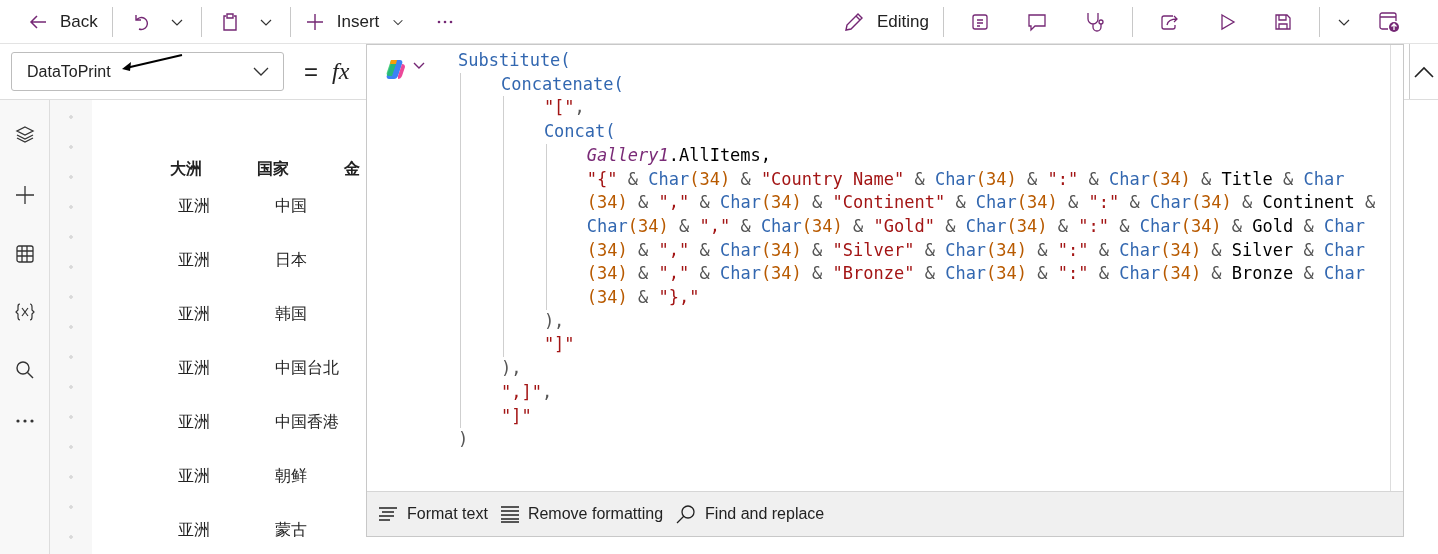  What do you see at coordinates (463, 440) in the screenshot?
I see `code-line: )` at bounding box center [463, 440].